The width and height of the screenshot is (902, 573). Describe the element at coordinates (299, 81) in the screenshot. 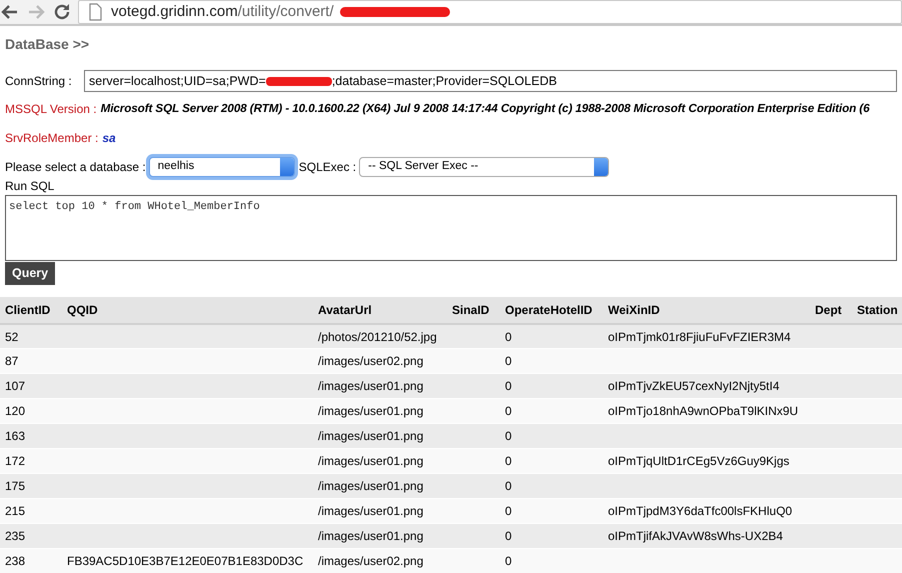

I see `redaction-mark` at that location.